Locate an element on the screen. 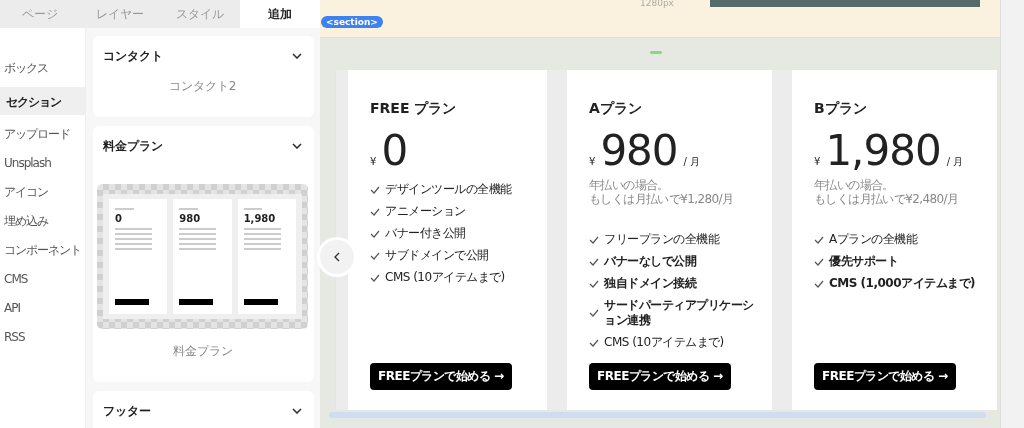 The height and width of the screenshot is (428, 1024). category-item: CMS is located at coordinates (42, 279).